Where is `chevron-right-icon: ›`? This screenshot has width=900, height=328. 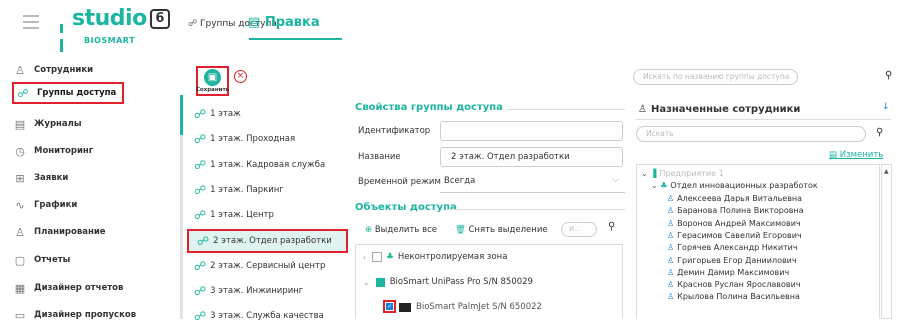
chevron-right-icon: › is located at coordinates (364, 257).